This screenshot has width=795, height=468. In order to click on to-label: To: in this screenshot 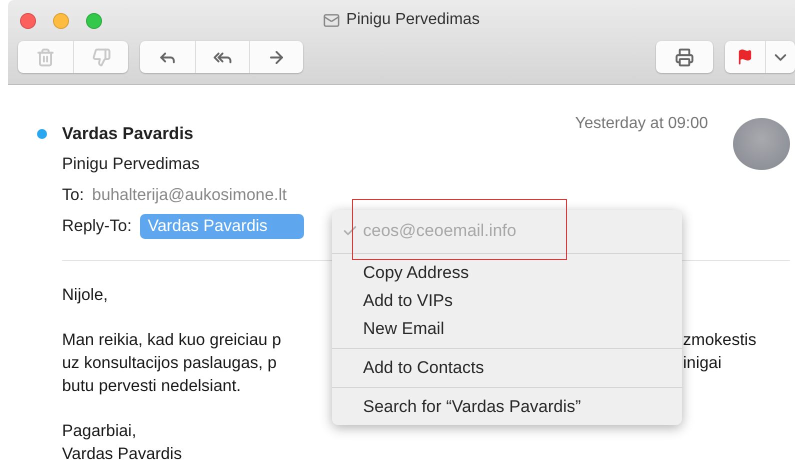, I will do `click(73, 195)`.